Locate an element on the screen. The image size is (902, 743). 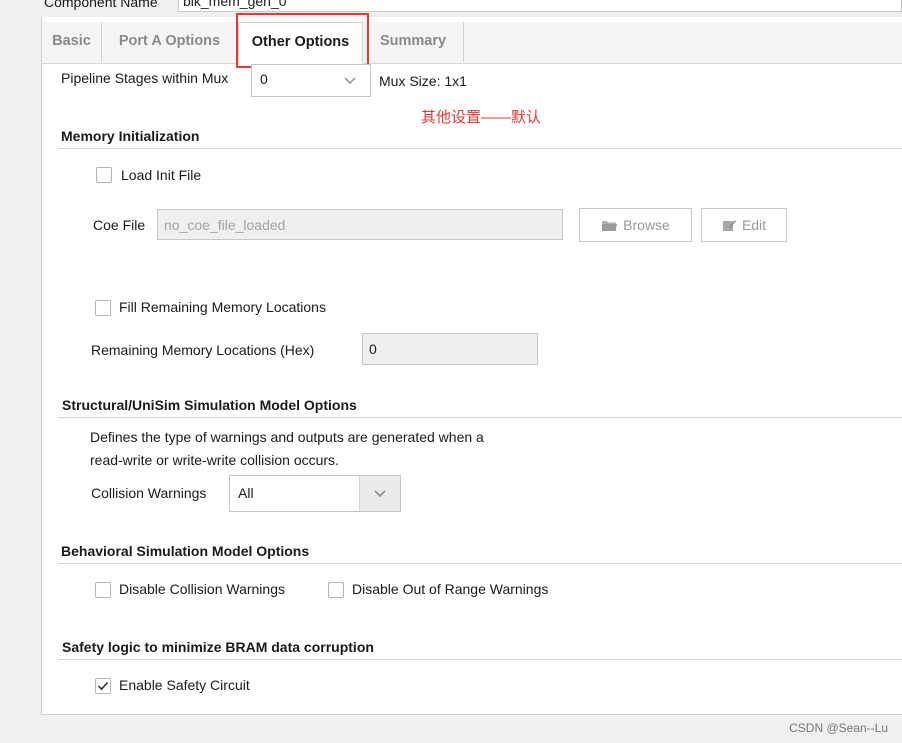
collision-warnings-label: Collision Warnings is located at coordinates (149, 493).